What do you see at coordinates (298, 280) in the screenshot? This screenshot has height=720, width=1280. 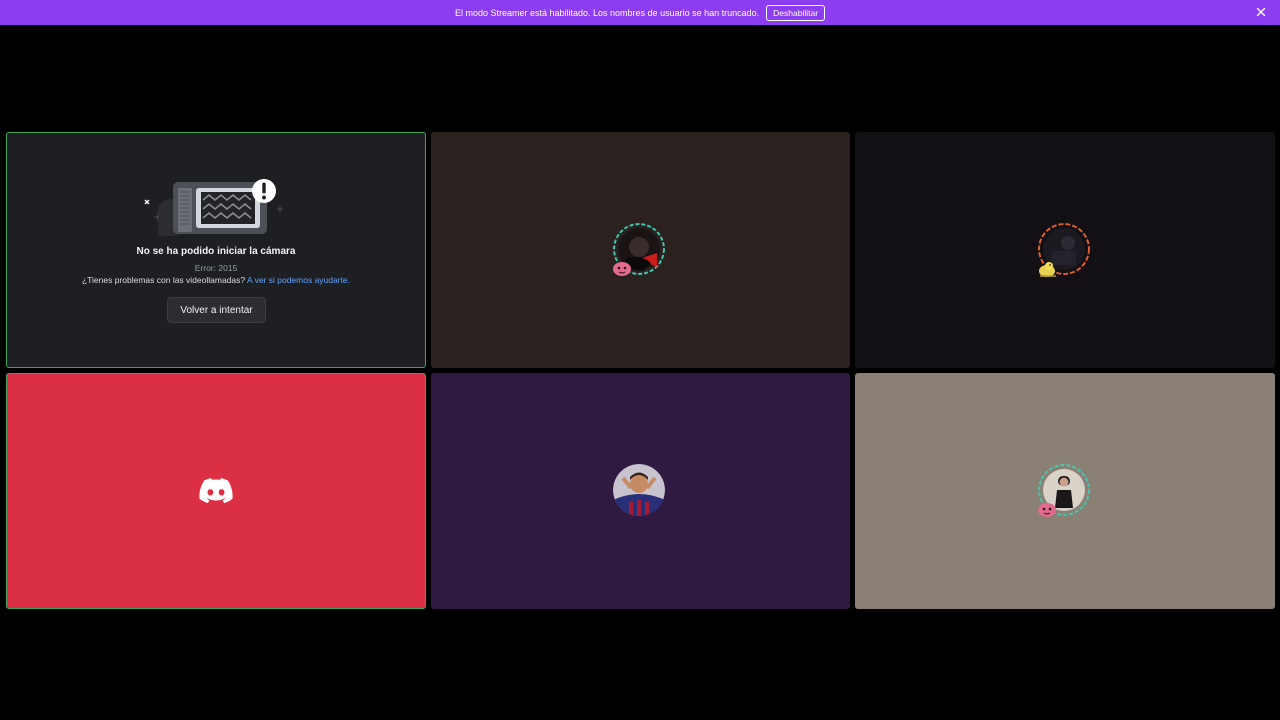 I see `help-link: A ver si podemos ayudarte.` at bounding box center [298, 280].